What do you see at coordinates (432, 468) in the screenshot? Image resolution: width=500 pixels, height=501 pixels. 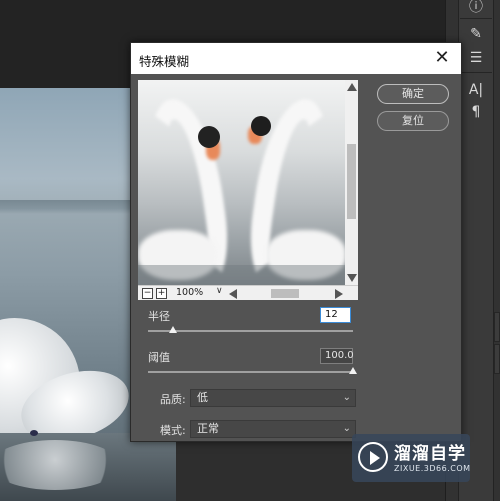 I see `watermark-url: ZIXUE.3D66.COM` at bounding box center [432, 468].